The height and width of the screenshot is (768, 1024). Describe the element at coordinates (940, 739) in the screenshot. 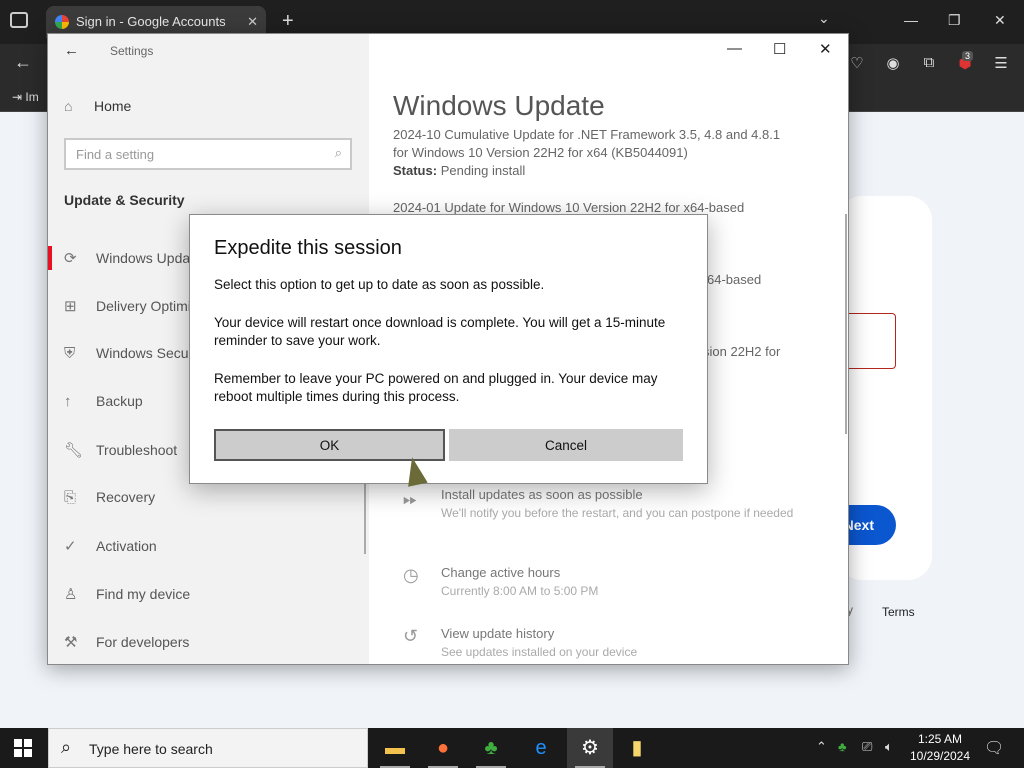

I see `clock-time: 1:25 AM` at that location.